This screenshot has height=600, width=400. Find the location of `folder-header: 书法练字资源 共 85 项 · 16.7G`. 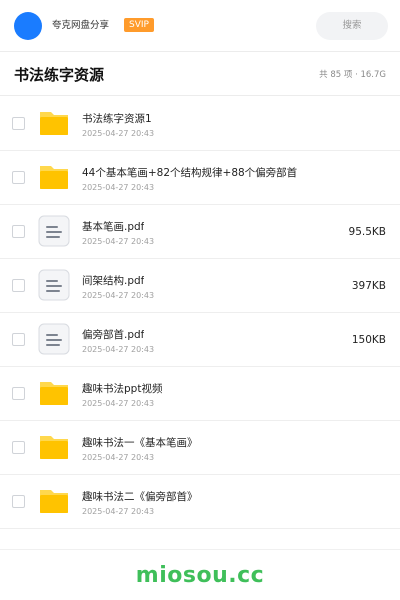

folder-header: 书法练字资源 共 85 项 · 16.7G is located at coordinates (200, 74).